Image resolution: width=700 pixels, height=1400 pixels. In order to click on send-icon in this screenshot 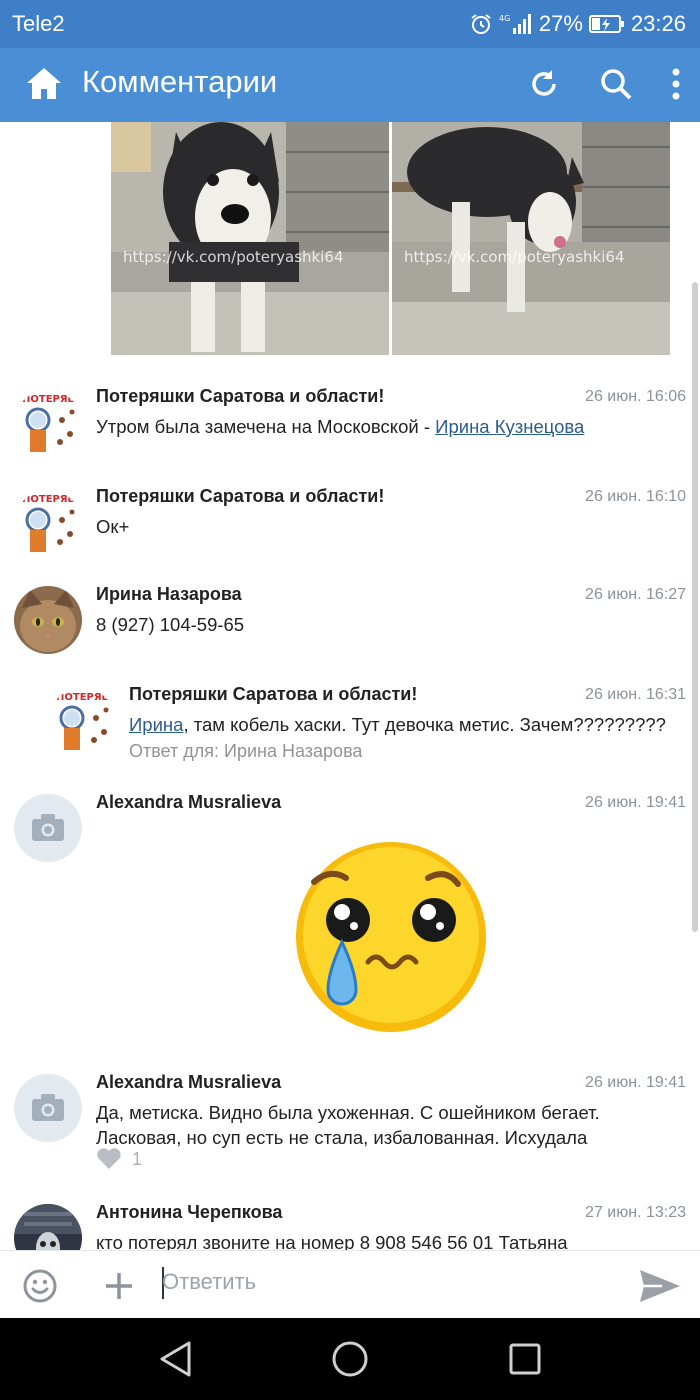, I will do `click(660, 1286)`.